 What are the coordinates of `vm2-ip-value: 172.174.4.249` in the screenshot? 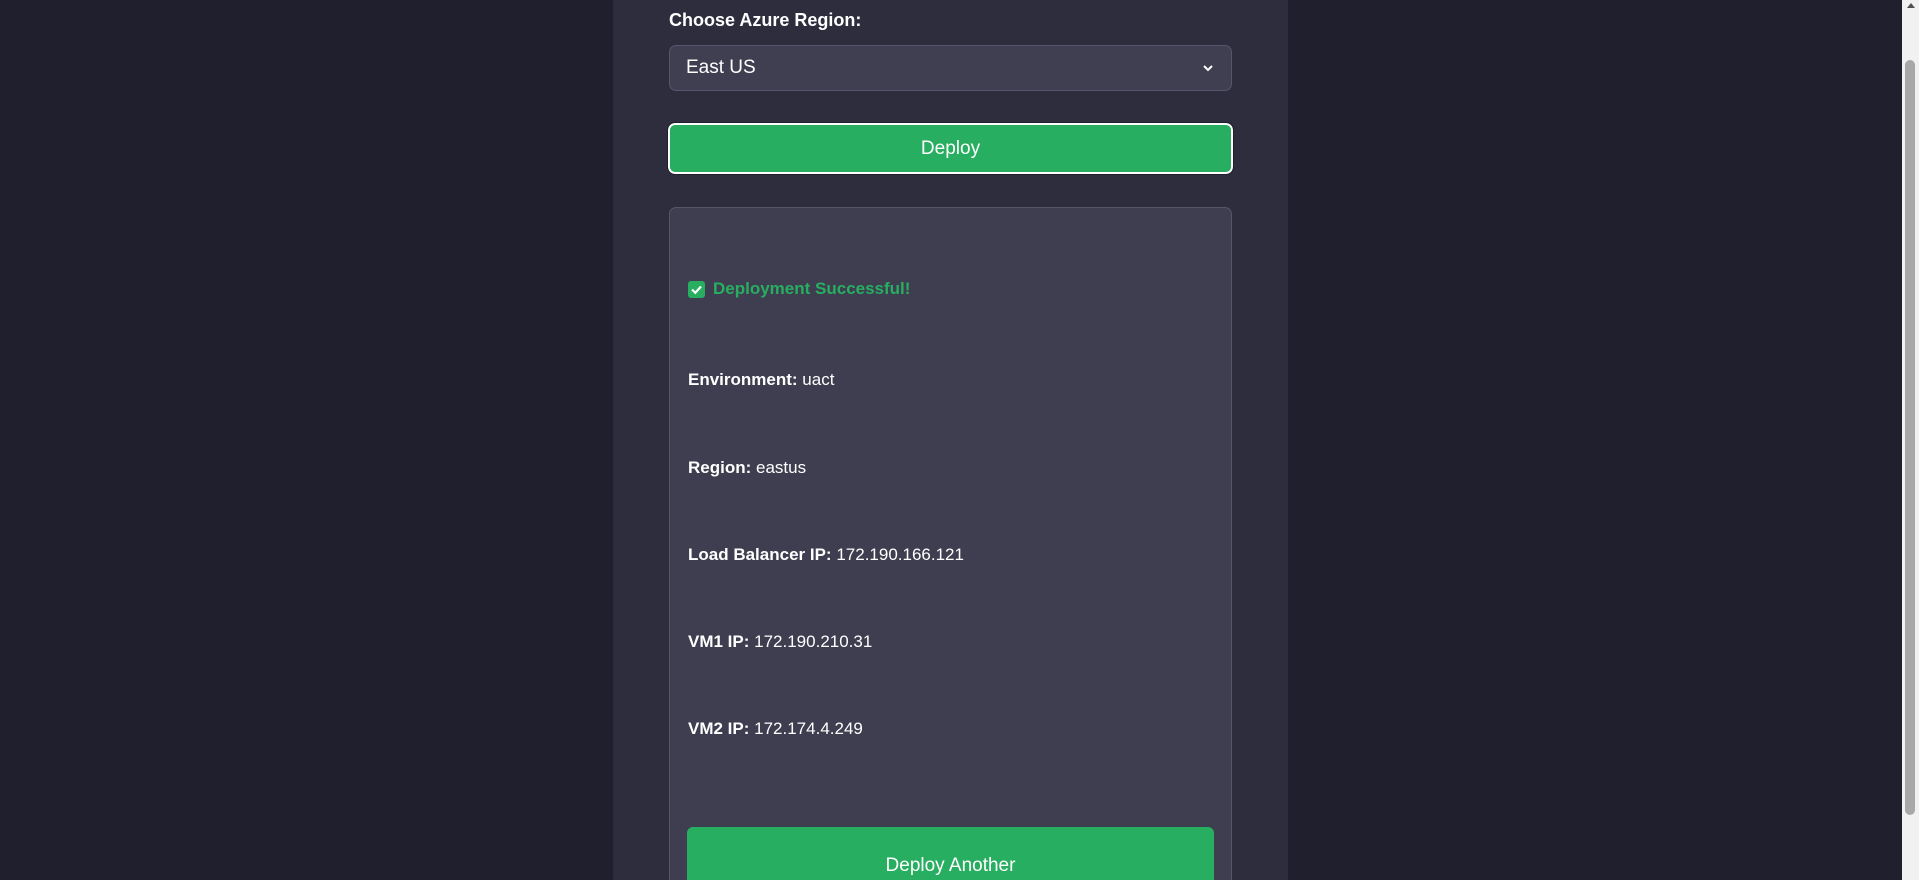 It's located at (808, 728).